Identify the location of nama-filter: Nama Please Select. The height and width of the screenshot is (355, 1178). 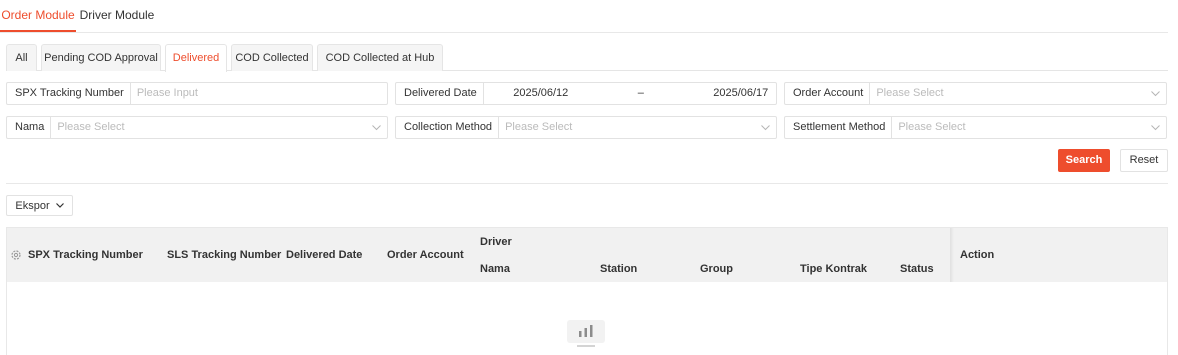
(197, 127).